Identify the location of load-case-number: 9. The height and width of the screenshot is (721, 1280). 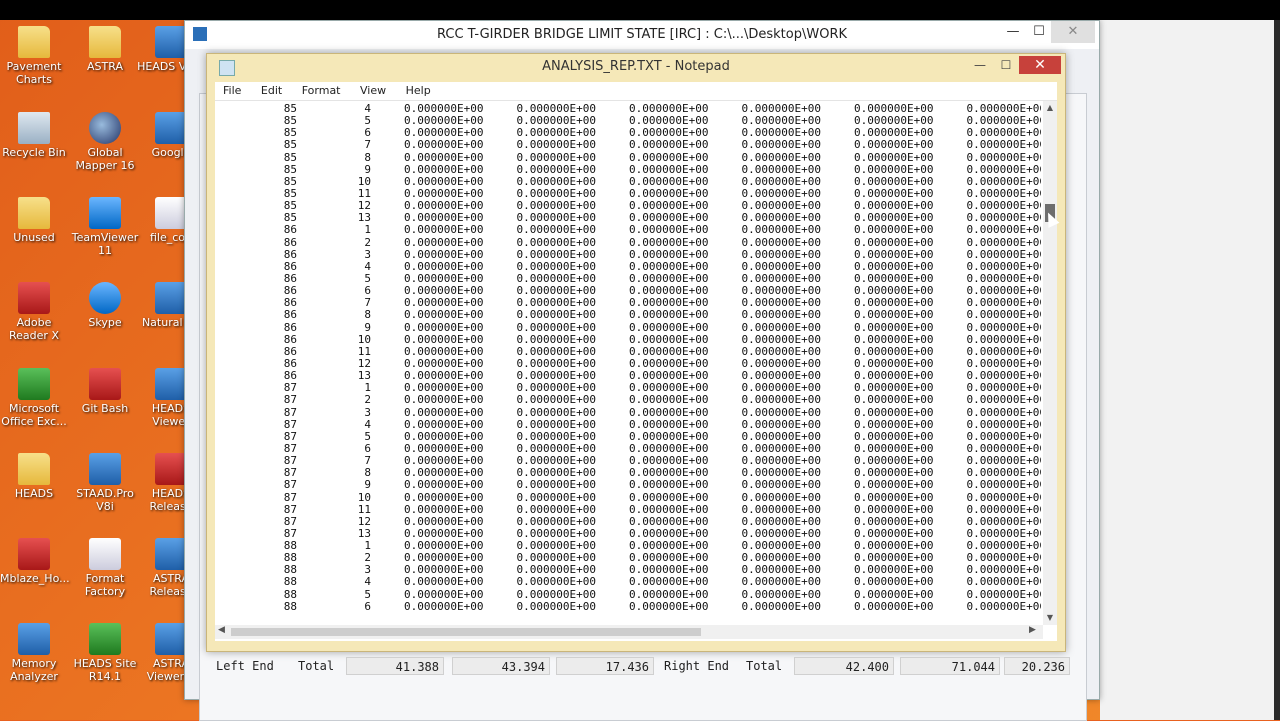
(367, 327).